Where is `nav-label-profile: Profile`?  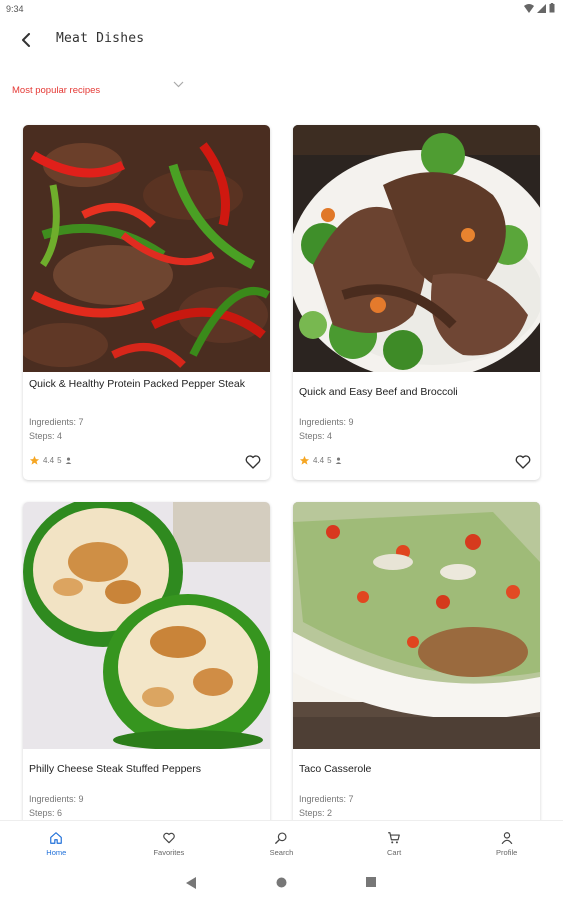
nav-label-profile: Profile is located at coordinates (507, 852).